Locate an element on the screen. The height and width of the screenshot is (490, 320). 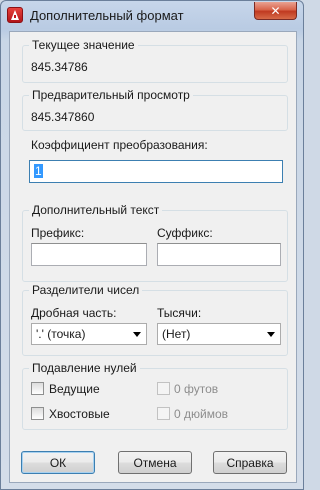
close-button: ✕ is located at coordinates (275, 11).